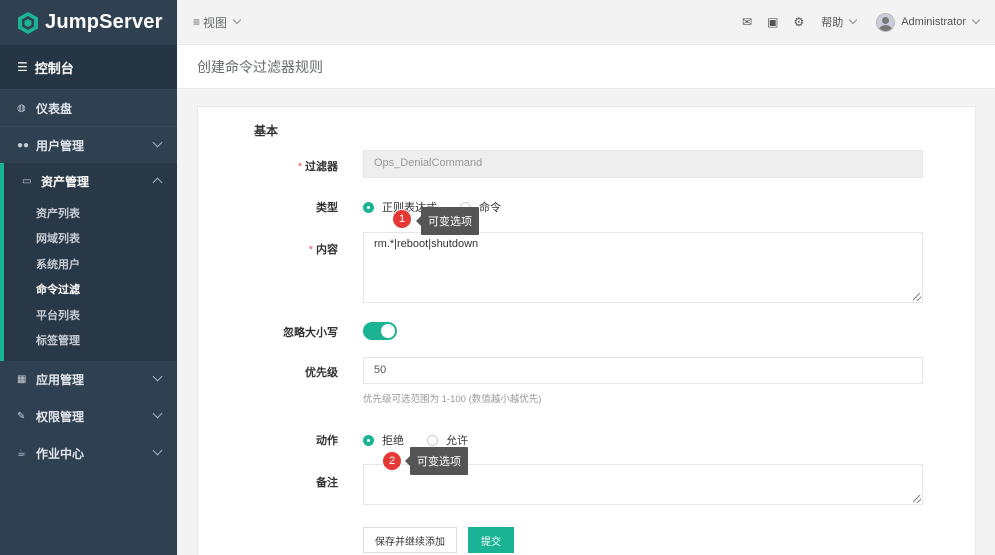 This screenshot has width=995, height=555. What do you see at coordinates (88, 67) in the screenshot?
I see `sidebar-console: ☰ 控制台` at bounding box center [88, 67].